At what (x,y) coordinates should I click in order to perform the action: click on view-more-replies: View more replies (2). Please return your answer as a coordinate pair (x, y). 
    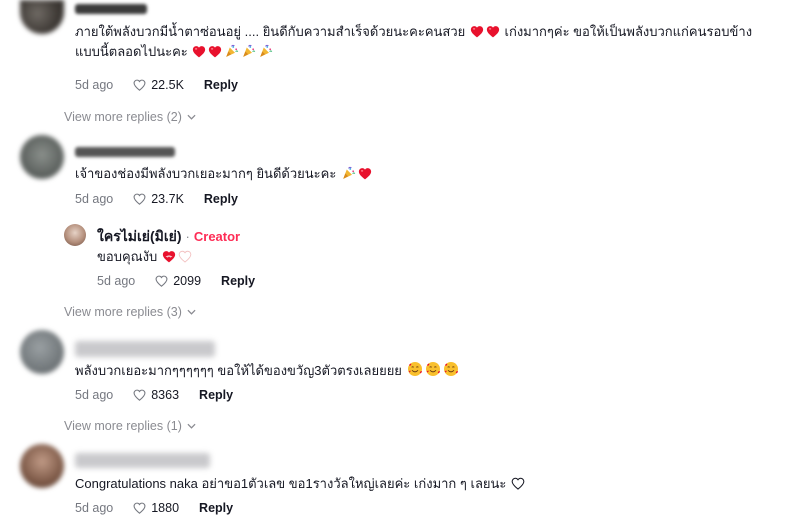
    Looking at the image, I should click on (130, 117).